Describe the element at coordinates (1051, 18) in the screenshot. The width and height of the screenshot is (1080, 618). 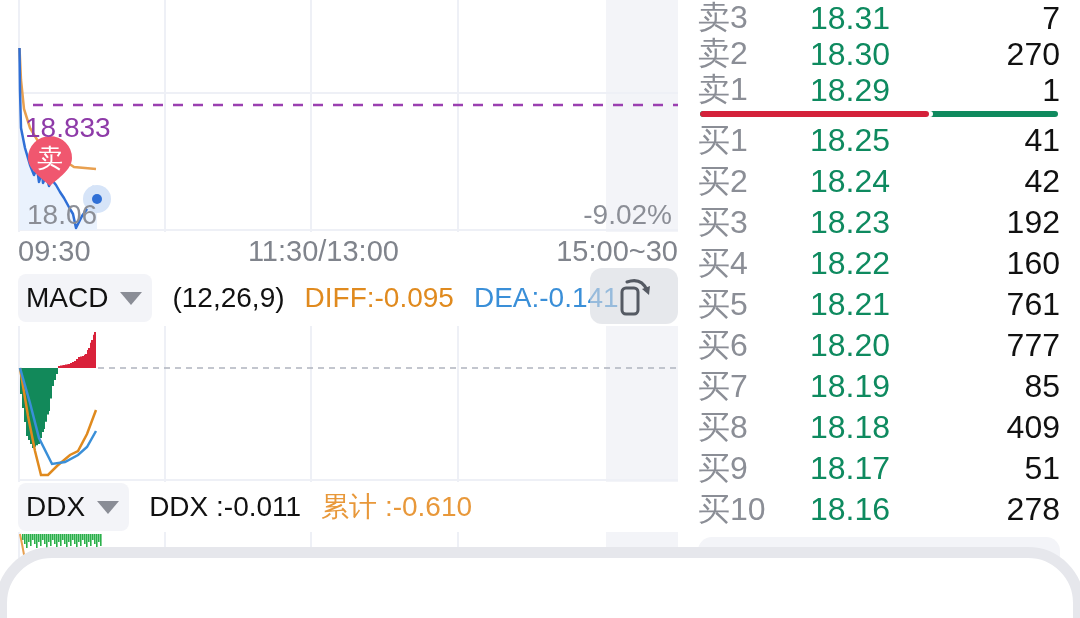
I see `order-volume: 7` at that location.